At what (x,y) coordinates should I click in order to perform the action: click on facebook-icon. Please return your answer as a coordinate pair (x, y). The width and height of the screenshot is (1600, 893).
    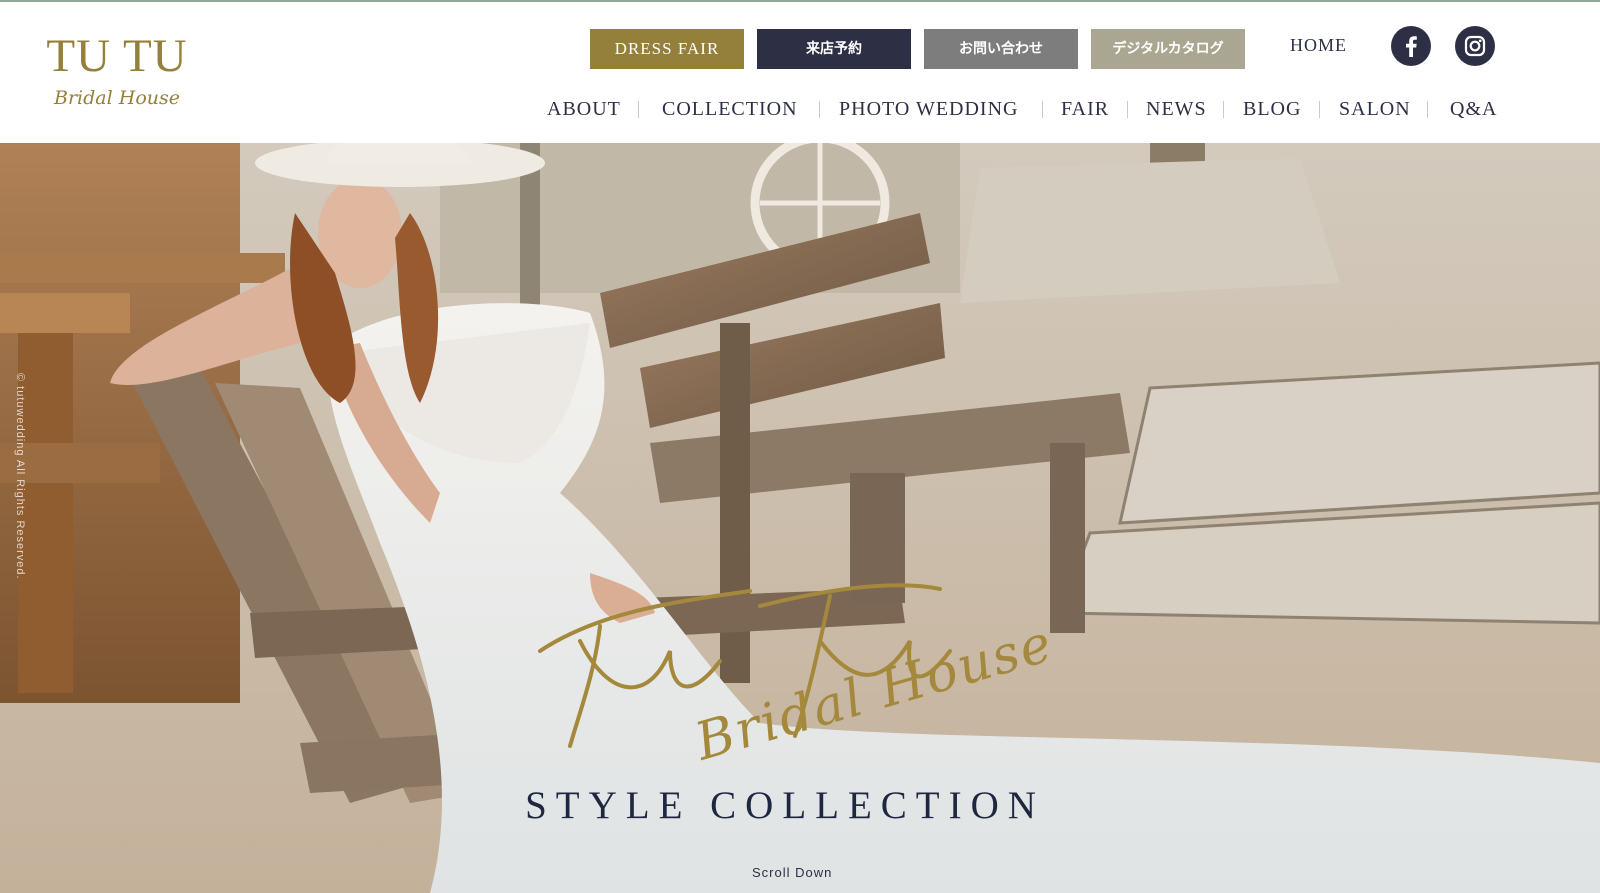
    Looking at the image, I should click on (1411, 46).